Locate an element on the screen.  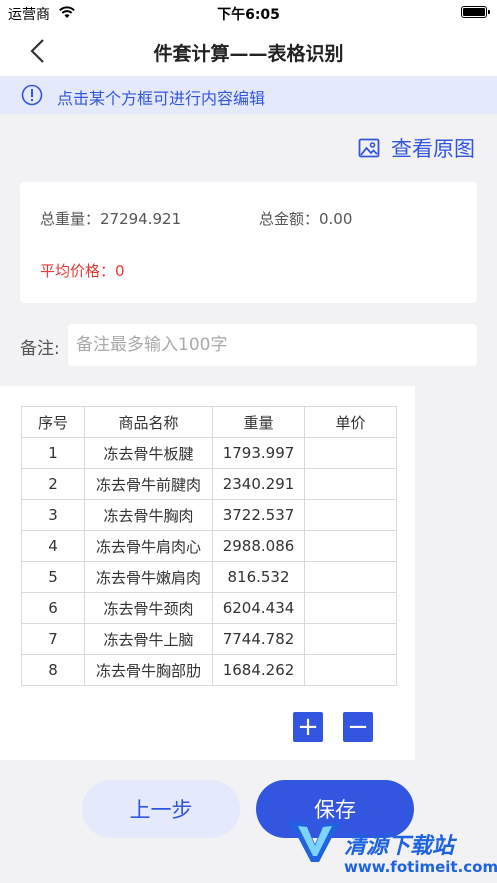
header-weight: 重量 is located at coordinates (258, 422).